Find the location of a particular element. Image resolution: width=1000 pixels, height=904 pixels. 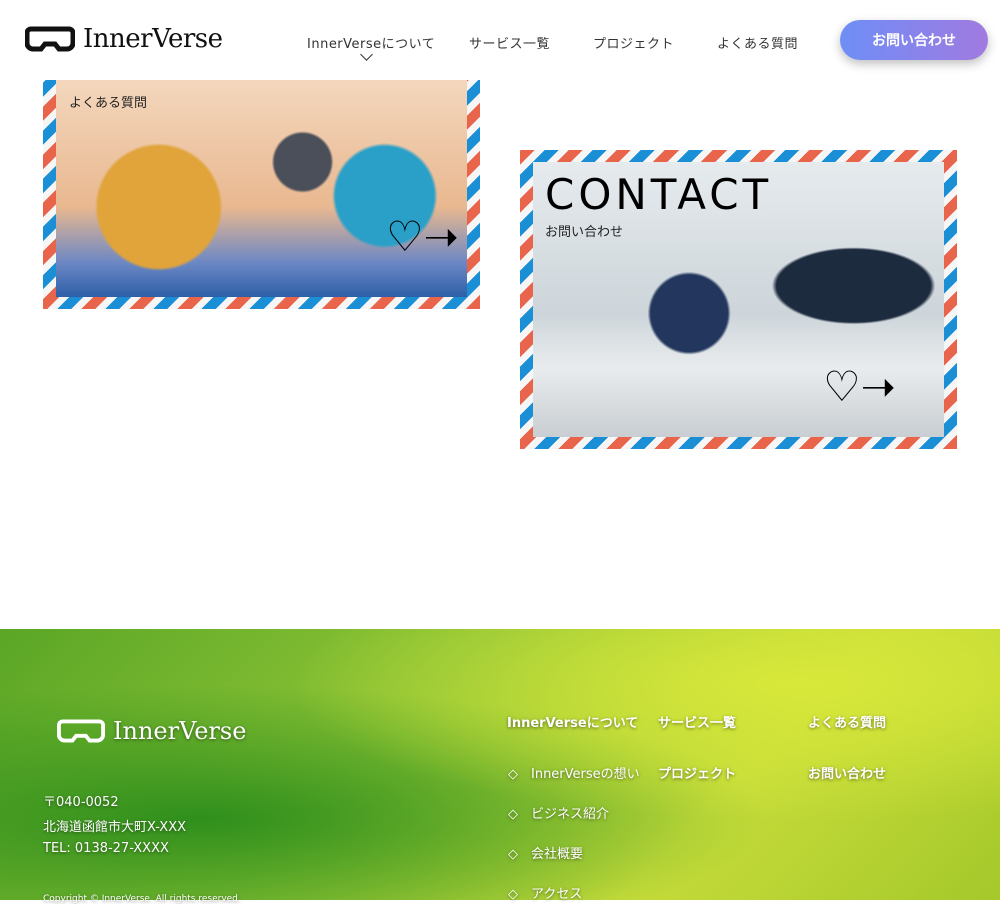

kids-vr-photo: よくある質問 ♡➝ is located at coordinates (261, 184).